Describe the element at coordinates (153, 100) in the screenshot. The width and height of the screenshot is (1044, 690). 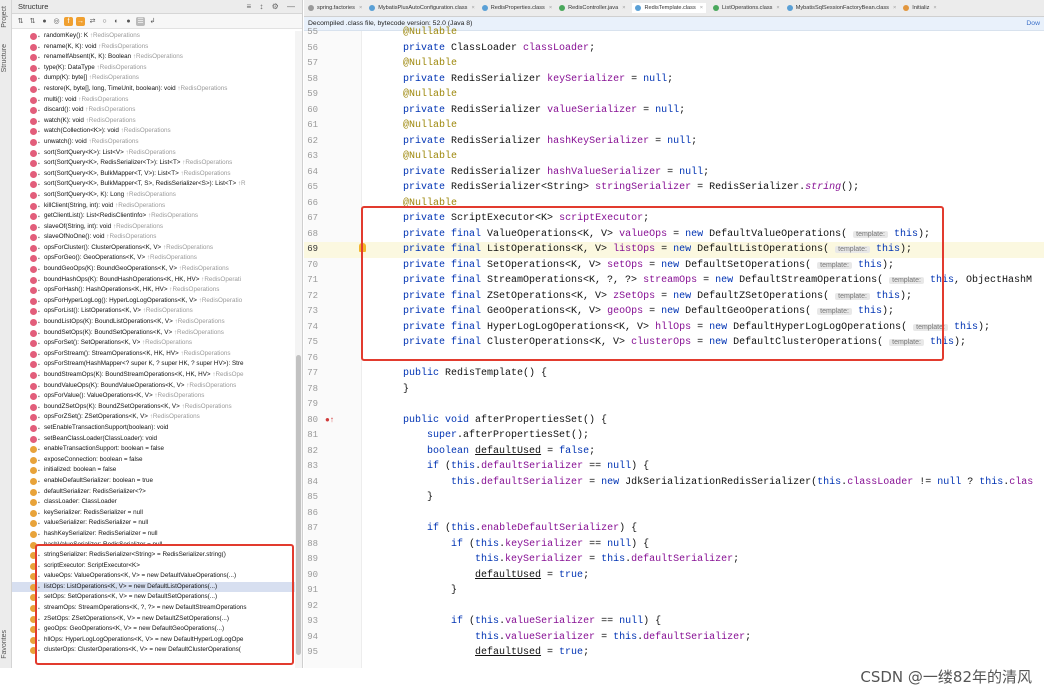
I see `structure-item: ▪ multi(): void ↑RedisOperations` at that location.